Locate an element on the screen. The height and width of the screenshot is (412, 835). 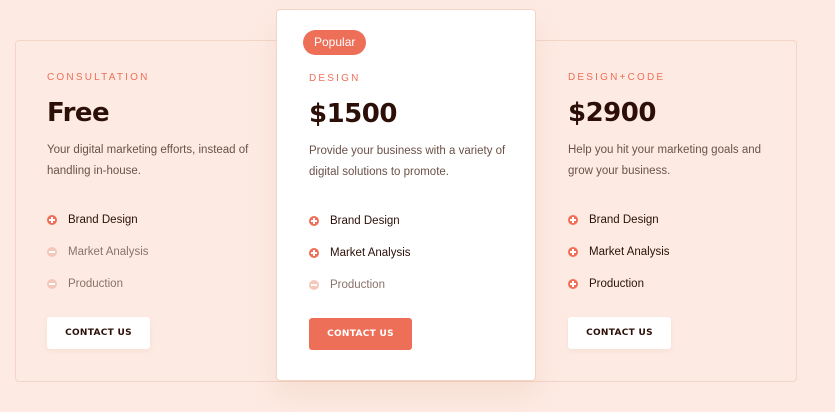
plan-price: $1500 is located at coordinates (353, 114).